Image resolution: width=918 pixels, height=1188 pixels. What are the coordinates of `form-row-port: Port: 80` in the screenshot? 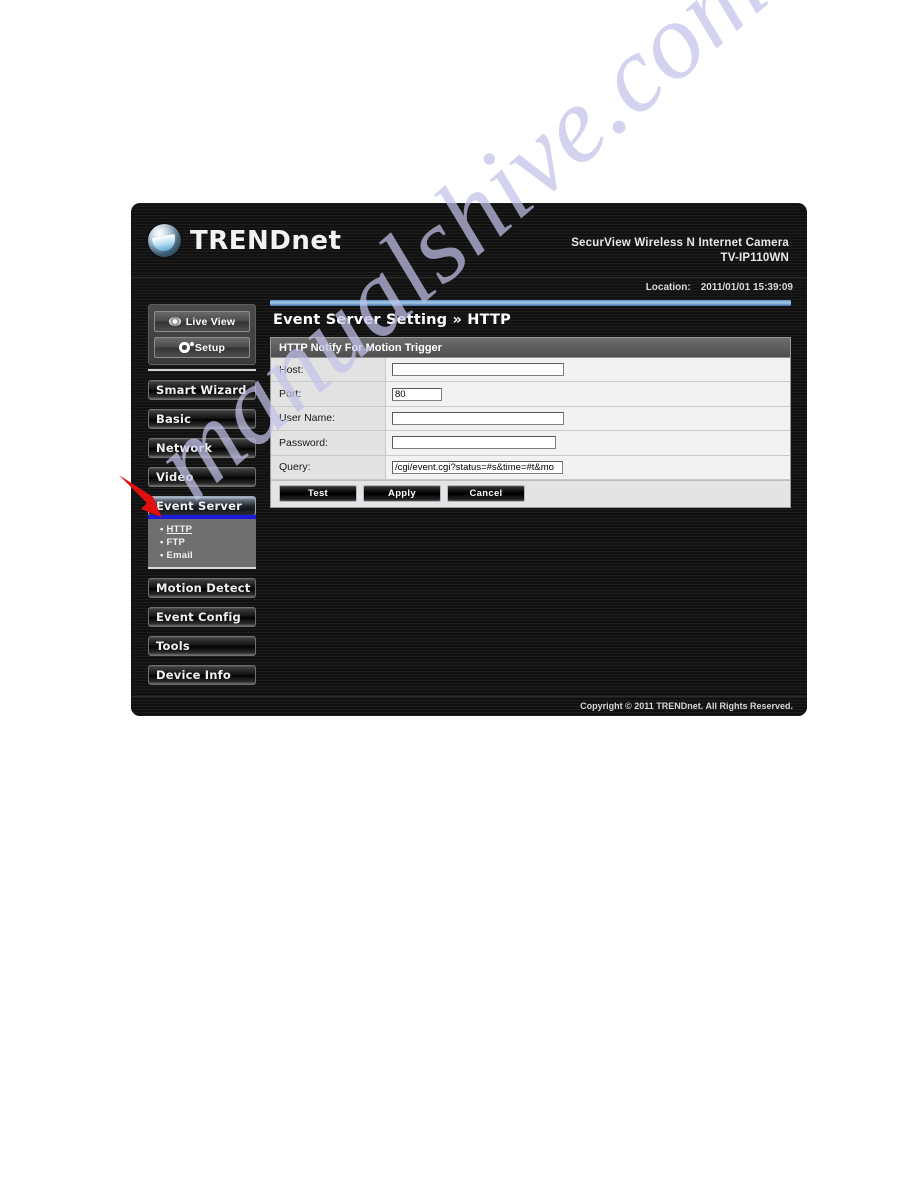 It's located at (530, 394).